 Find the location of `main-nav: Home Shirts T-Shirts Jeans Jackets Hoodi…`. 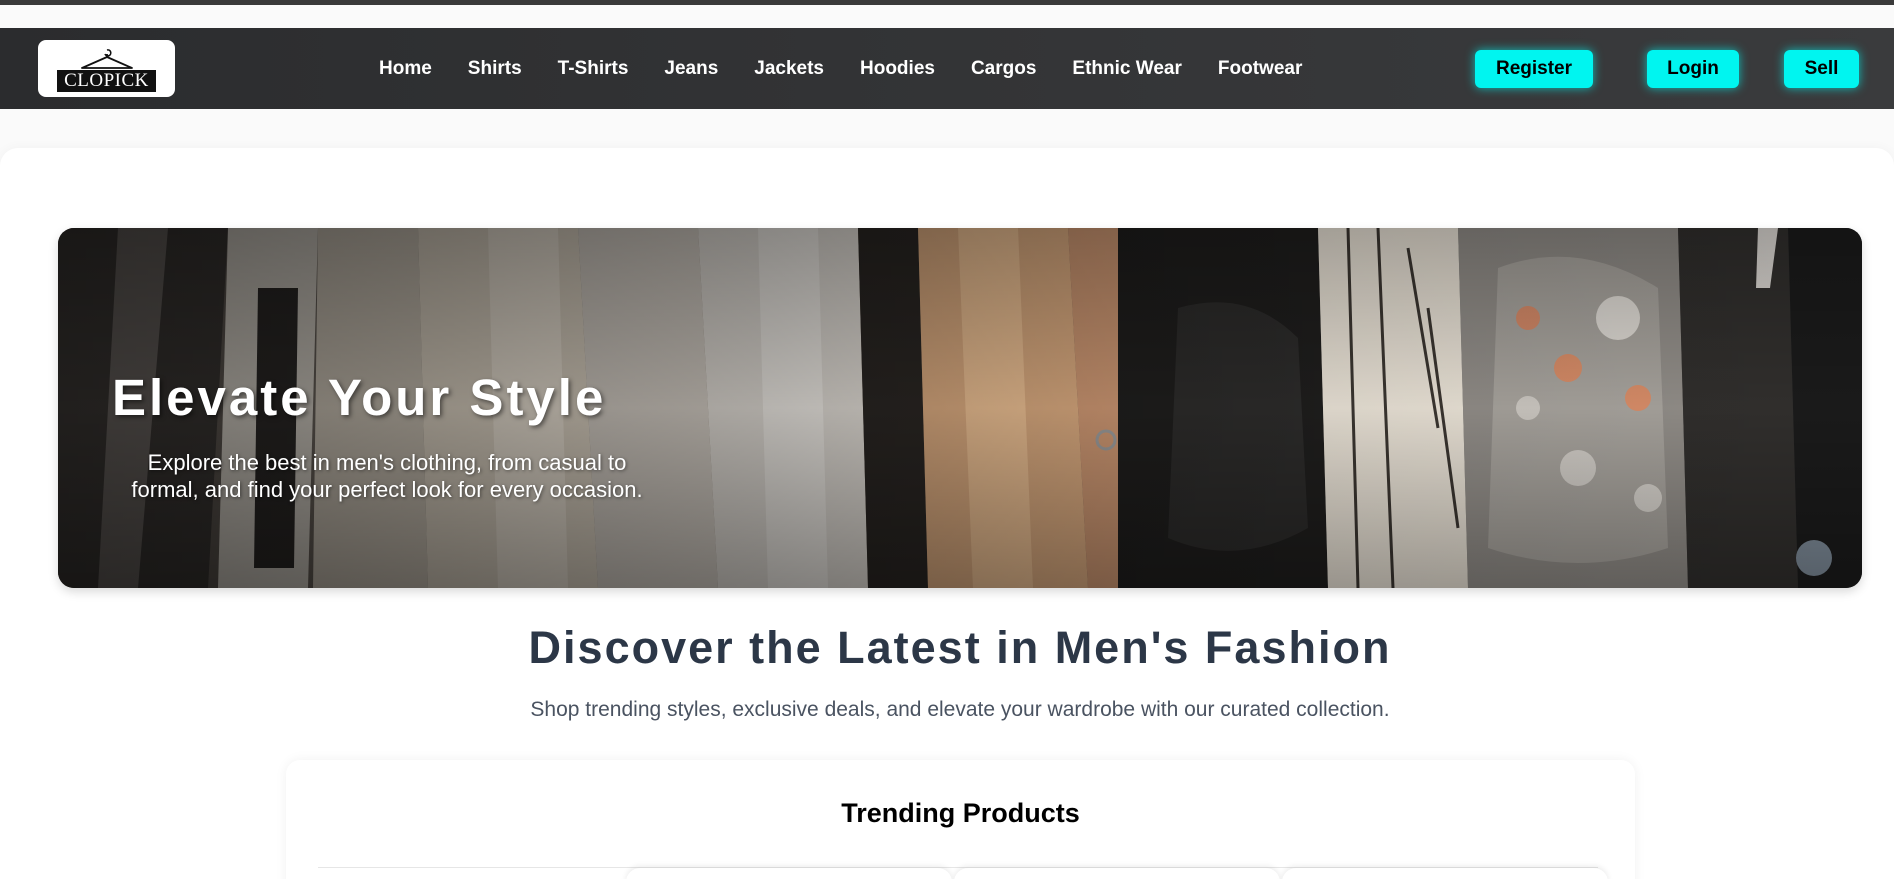

main-nav: Home Shirts T-Shirts Jeans Jackets Hoodi… is located at coordinates (858, 68).